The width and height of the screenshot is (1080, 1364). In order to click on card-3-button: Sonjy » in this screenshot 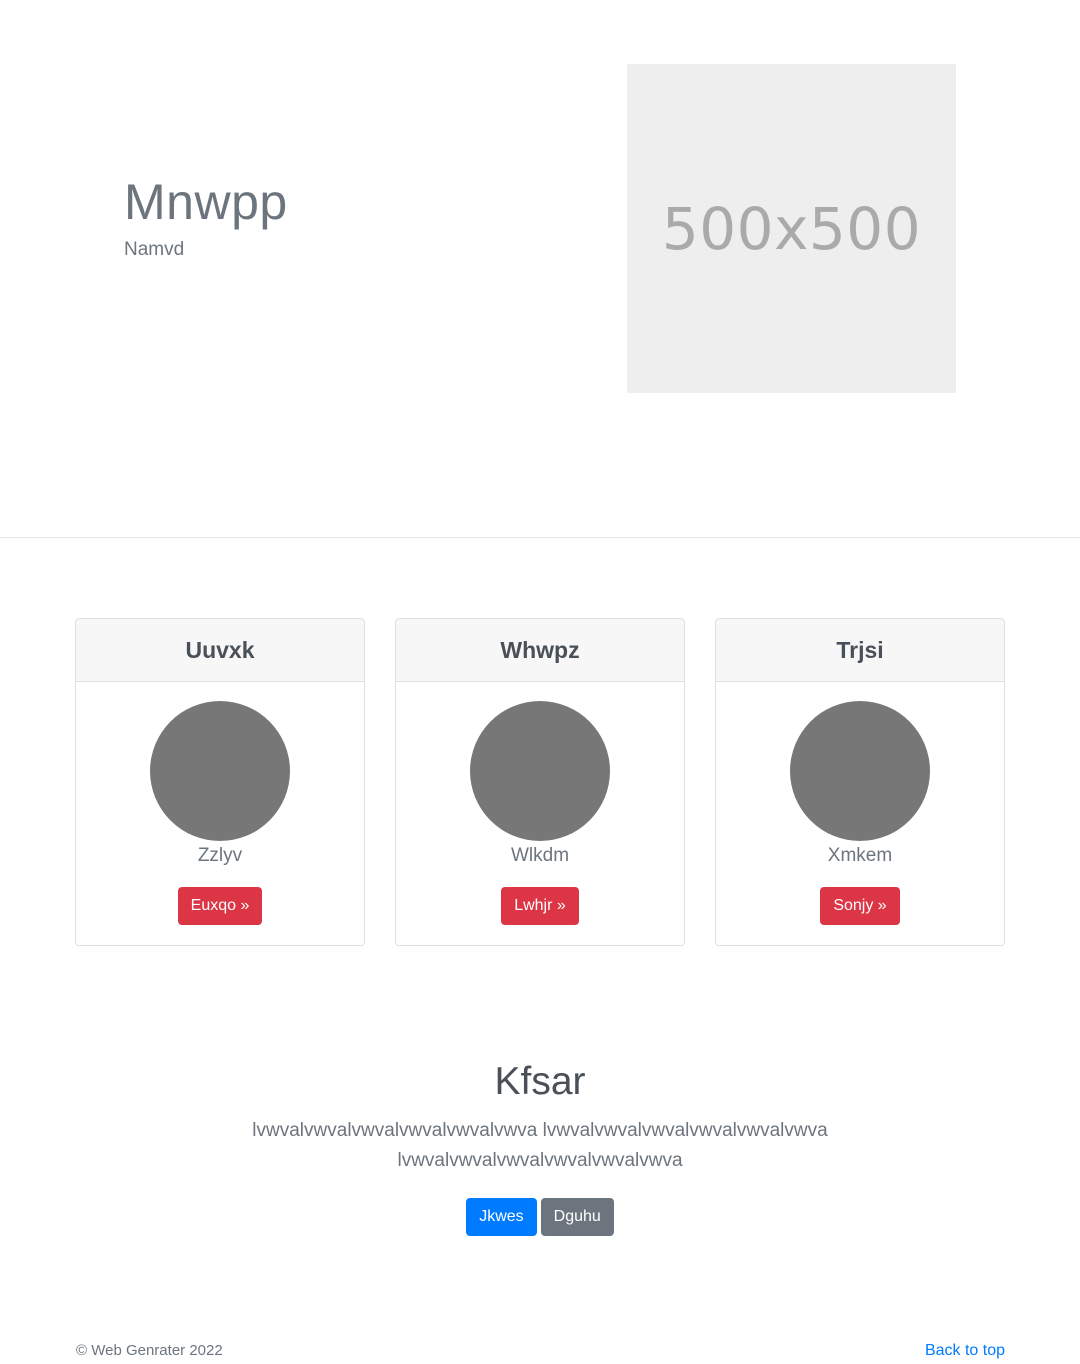, I will do `click(860, 906)`.